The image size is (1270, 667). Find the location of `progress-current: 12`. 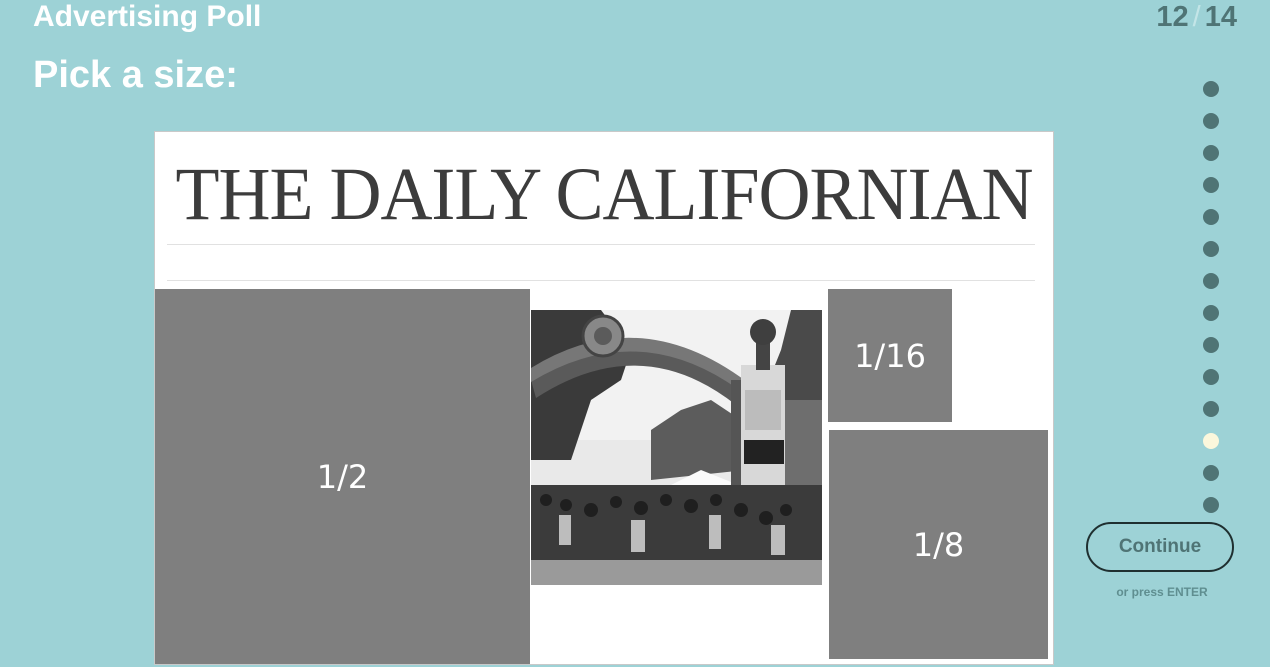

progress-current: 12 is located at coordinates (1172, 17).